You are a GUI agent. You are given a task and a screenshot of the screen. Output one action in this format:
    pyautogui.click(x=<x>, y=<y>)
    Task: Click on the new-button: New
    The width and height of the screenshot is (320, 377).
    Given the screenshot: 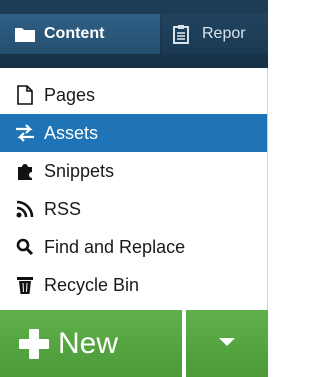 What is the action you would take?
    pyautogui.click(x=91, y=343)
    